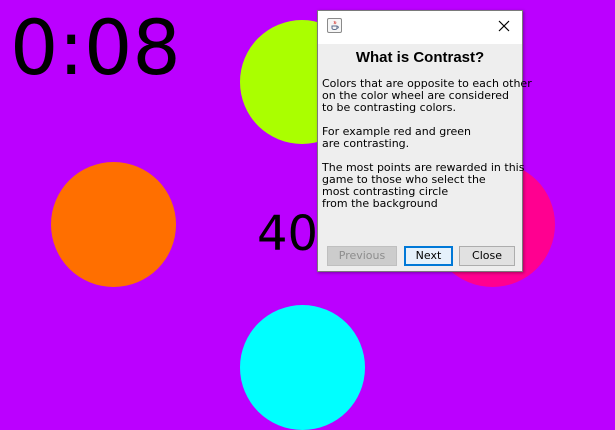 This screenshot has height=430, width=615. I want to click on dialog-body-line: to be contrasting colors., so click(389, 107).